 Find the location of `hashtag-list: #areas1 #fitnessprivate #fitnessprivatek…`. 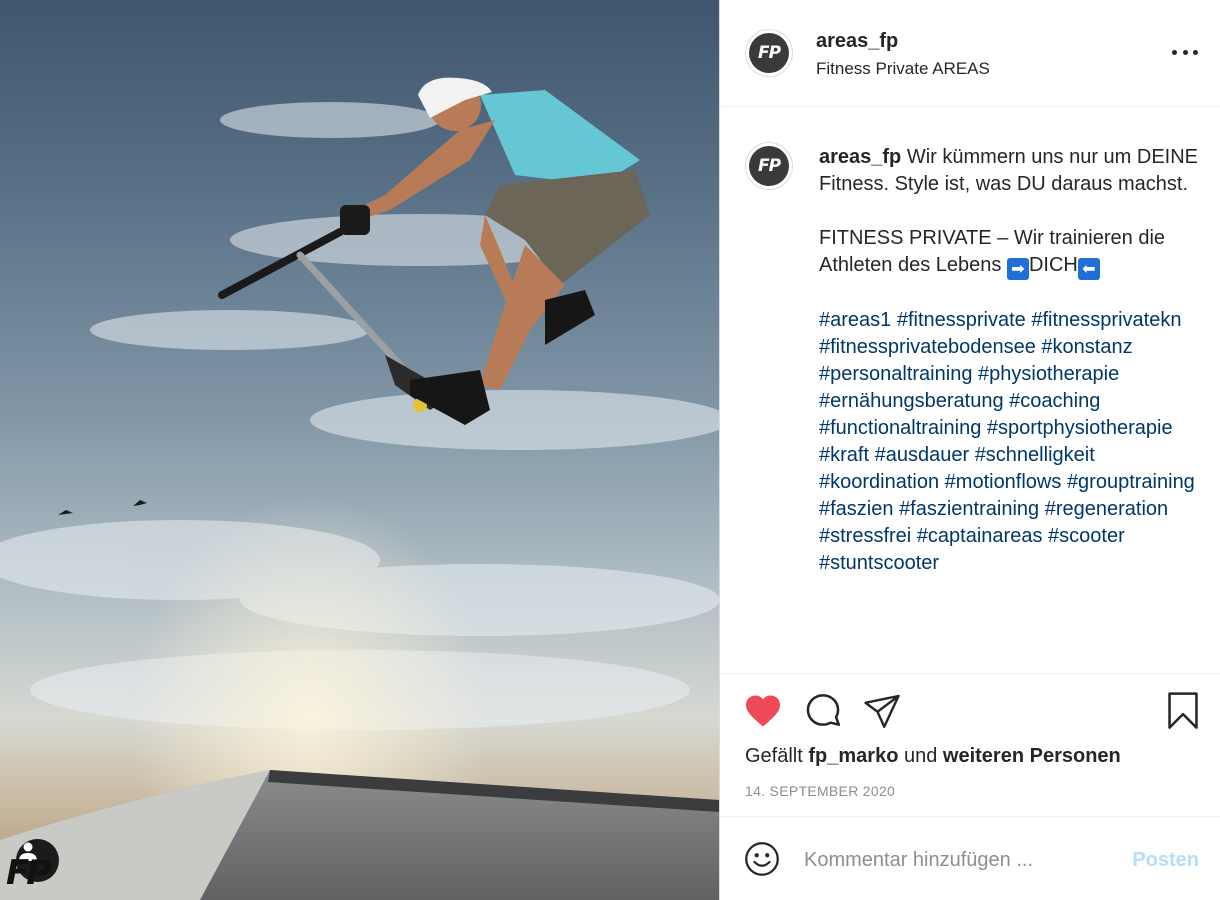

hashtag-list: #areas1 #fitnessprivate #fitnessprivatek… is located at coordinates (1009, 442).